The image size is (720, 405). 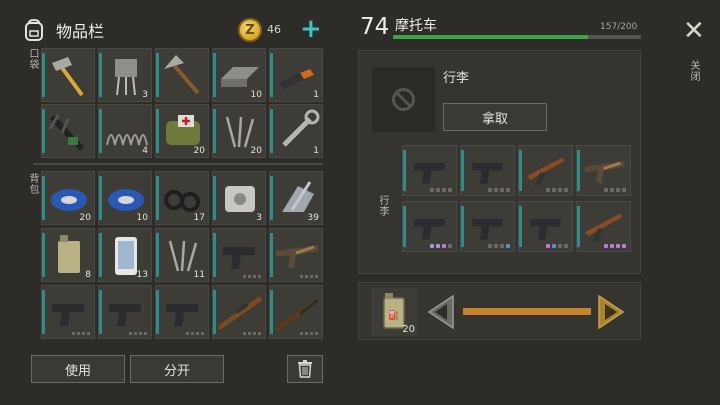 I want to click on inventory-slot: 17, so click(x=182, y=198).